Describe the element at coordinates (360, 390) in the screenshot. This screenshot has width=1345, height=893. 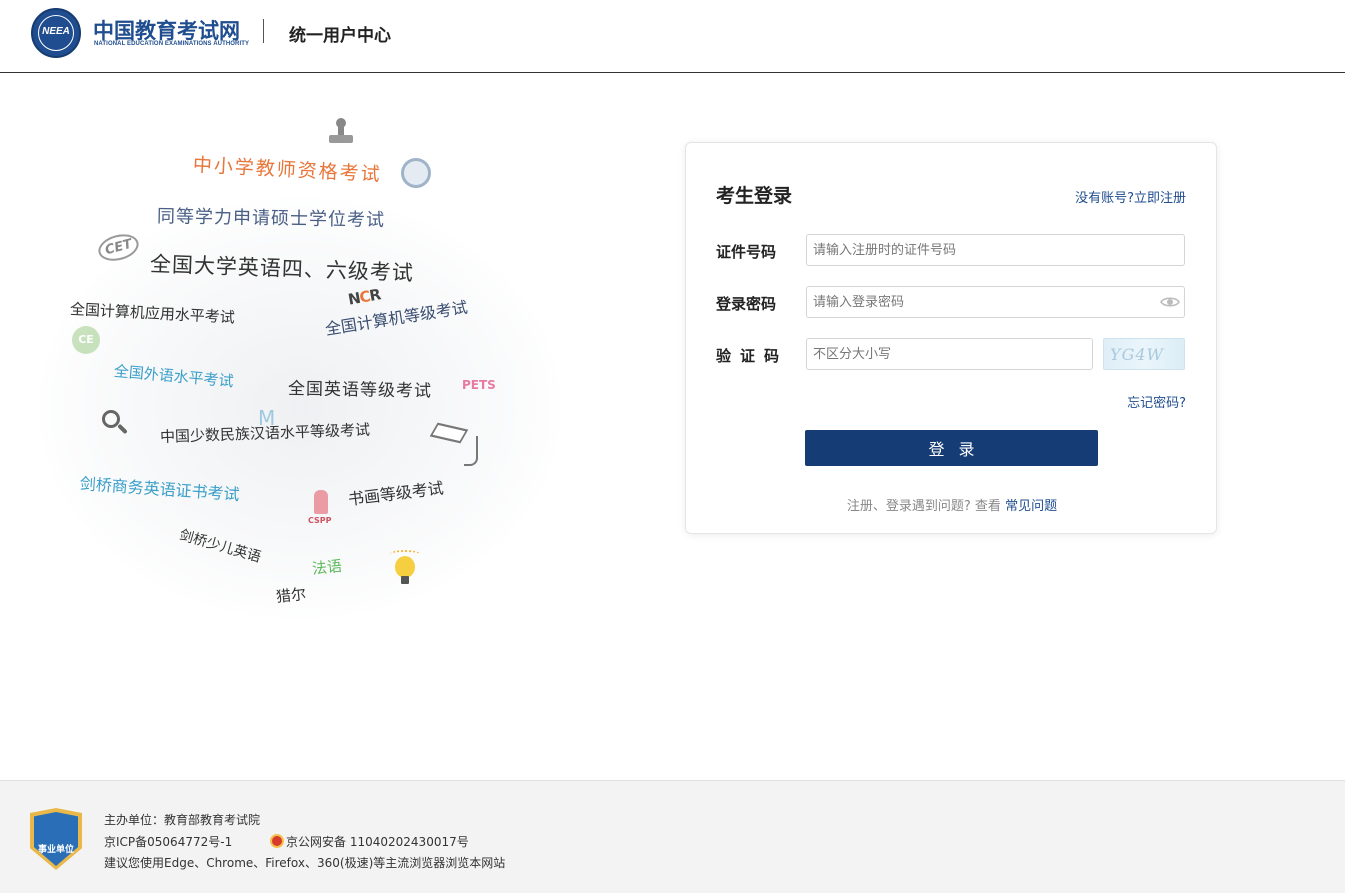
I see `exam-word: 全国英语等级考试` at that location.